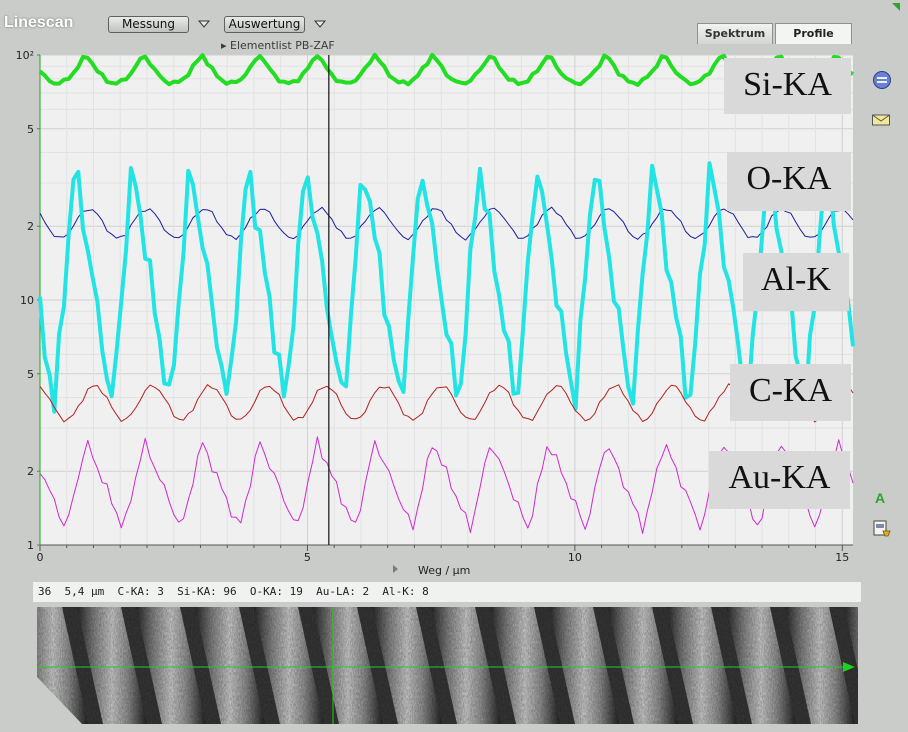  Describe the element at coordinates (842, 557) in the screenshot. I see `x-tick-label: 15` at that location.